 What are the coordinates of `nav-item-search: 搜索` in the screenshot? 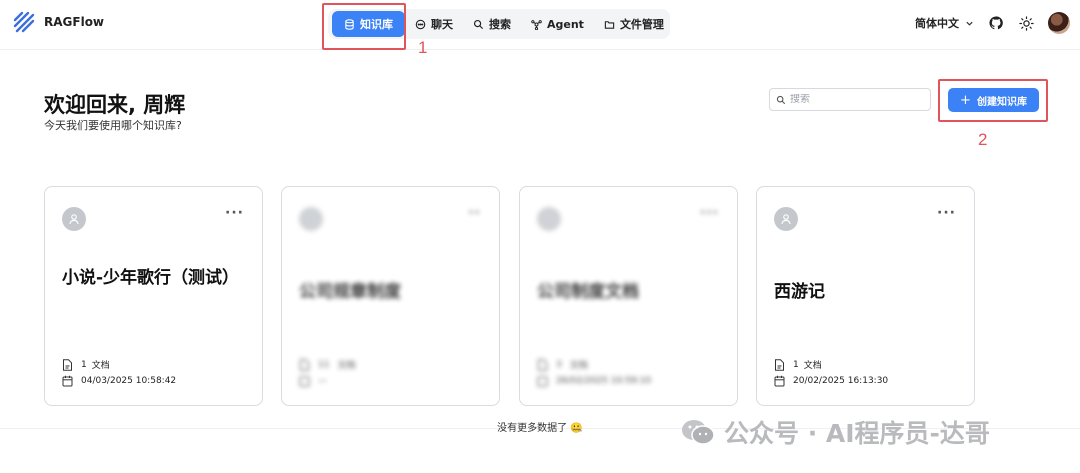 It's located at (492, 24).